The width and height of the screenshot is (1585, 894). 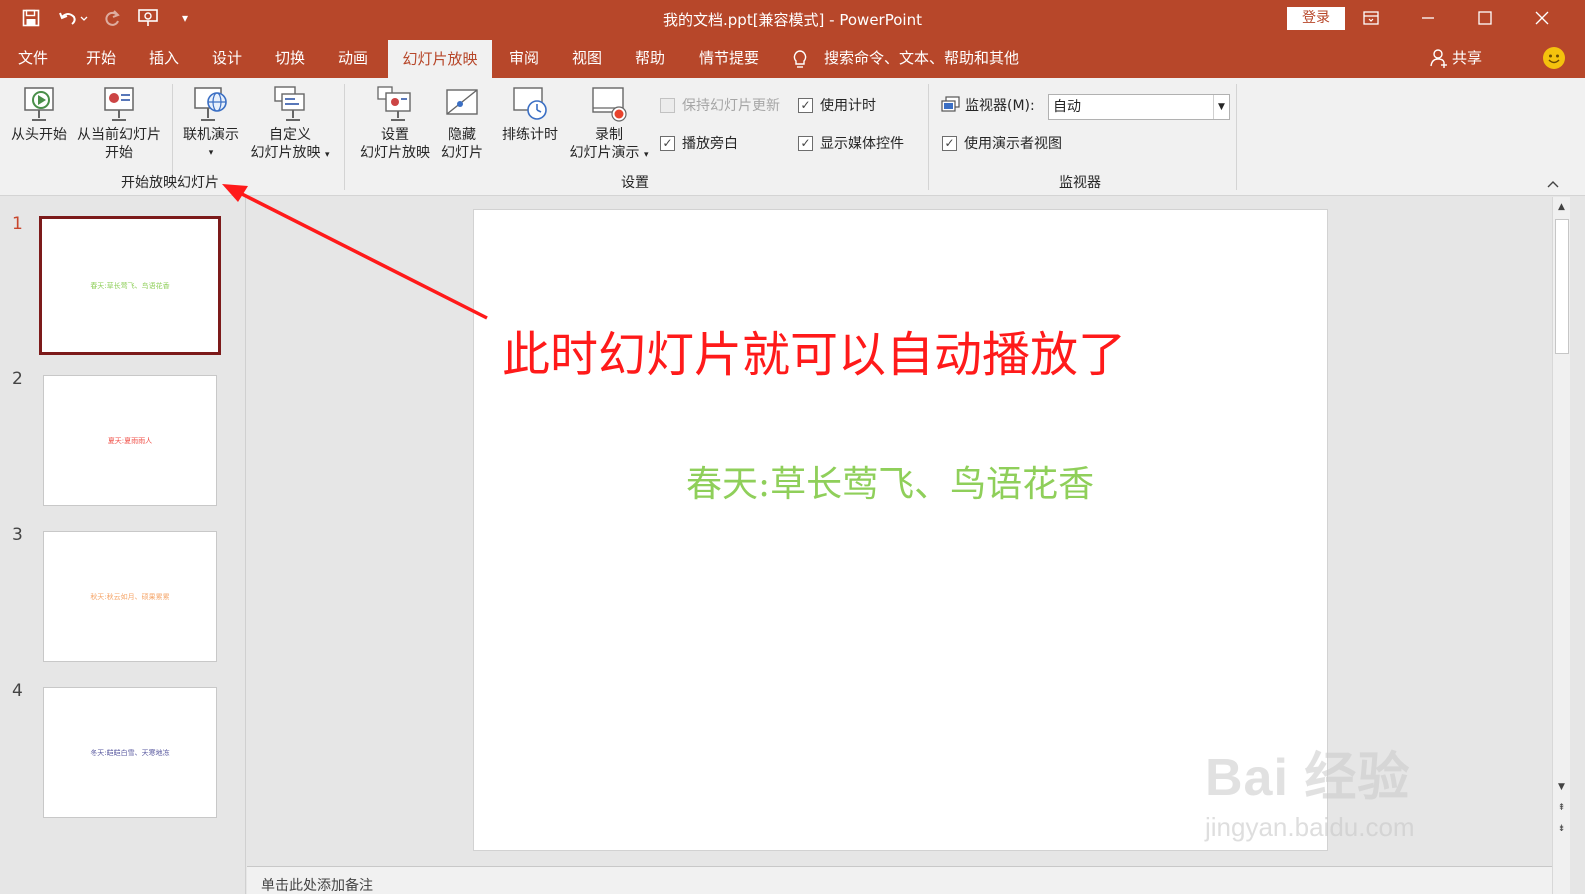 What do you see at coordinates (609, 135) in the screenshot?
I see `record-label-1: 录制` at bounding box center [609, 135].